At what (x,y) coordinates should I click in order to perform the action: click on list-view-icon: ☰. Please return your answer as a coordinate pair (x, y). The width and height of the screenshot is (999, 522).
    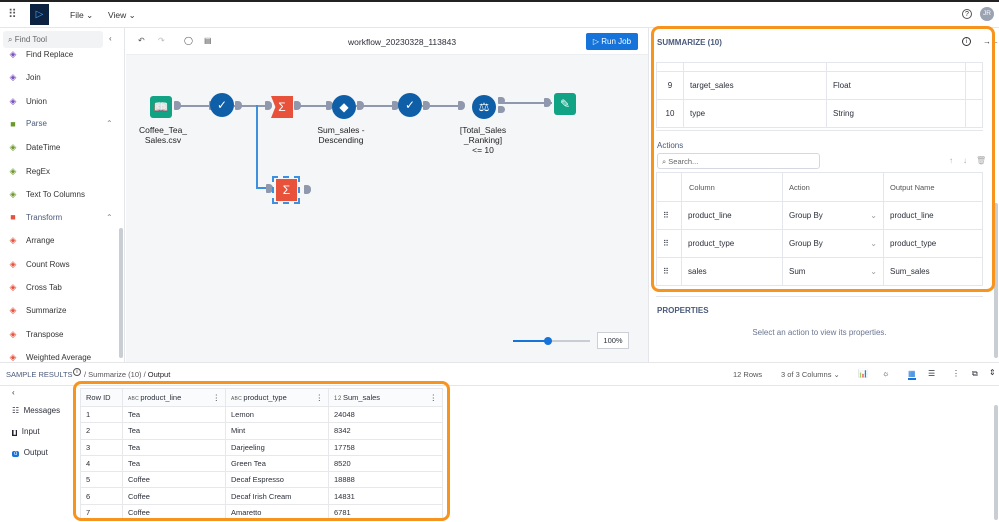
    Looking at the image, I should click on (931, 373).